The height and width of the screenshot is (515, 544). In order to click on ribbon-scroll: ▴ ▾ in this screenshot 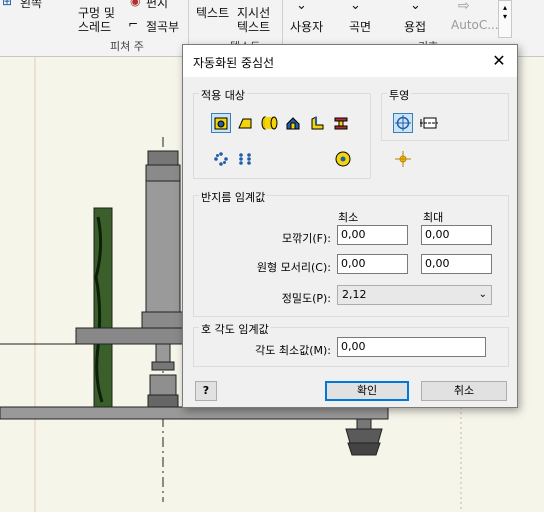, I will do `click(505, 19)`.